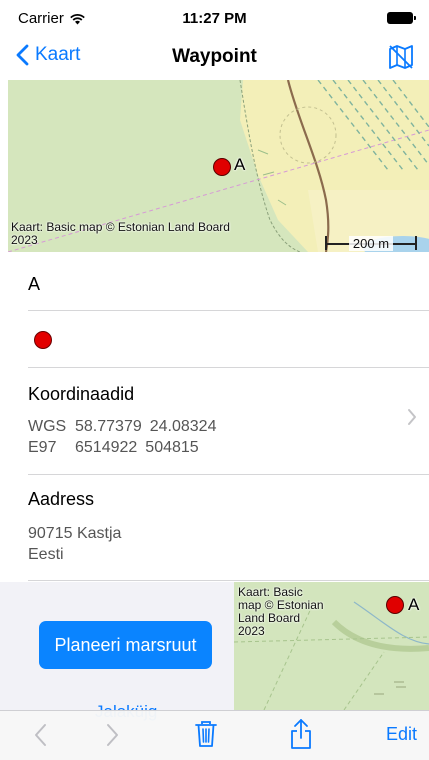  Describe the element at coordinates (228, 281) in the screenshot. I see `name-row: A` at that location.